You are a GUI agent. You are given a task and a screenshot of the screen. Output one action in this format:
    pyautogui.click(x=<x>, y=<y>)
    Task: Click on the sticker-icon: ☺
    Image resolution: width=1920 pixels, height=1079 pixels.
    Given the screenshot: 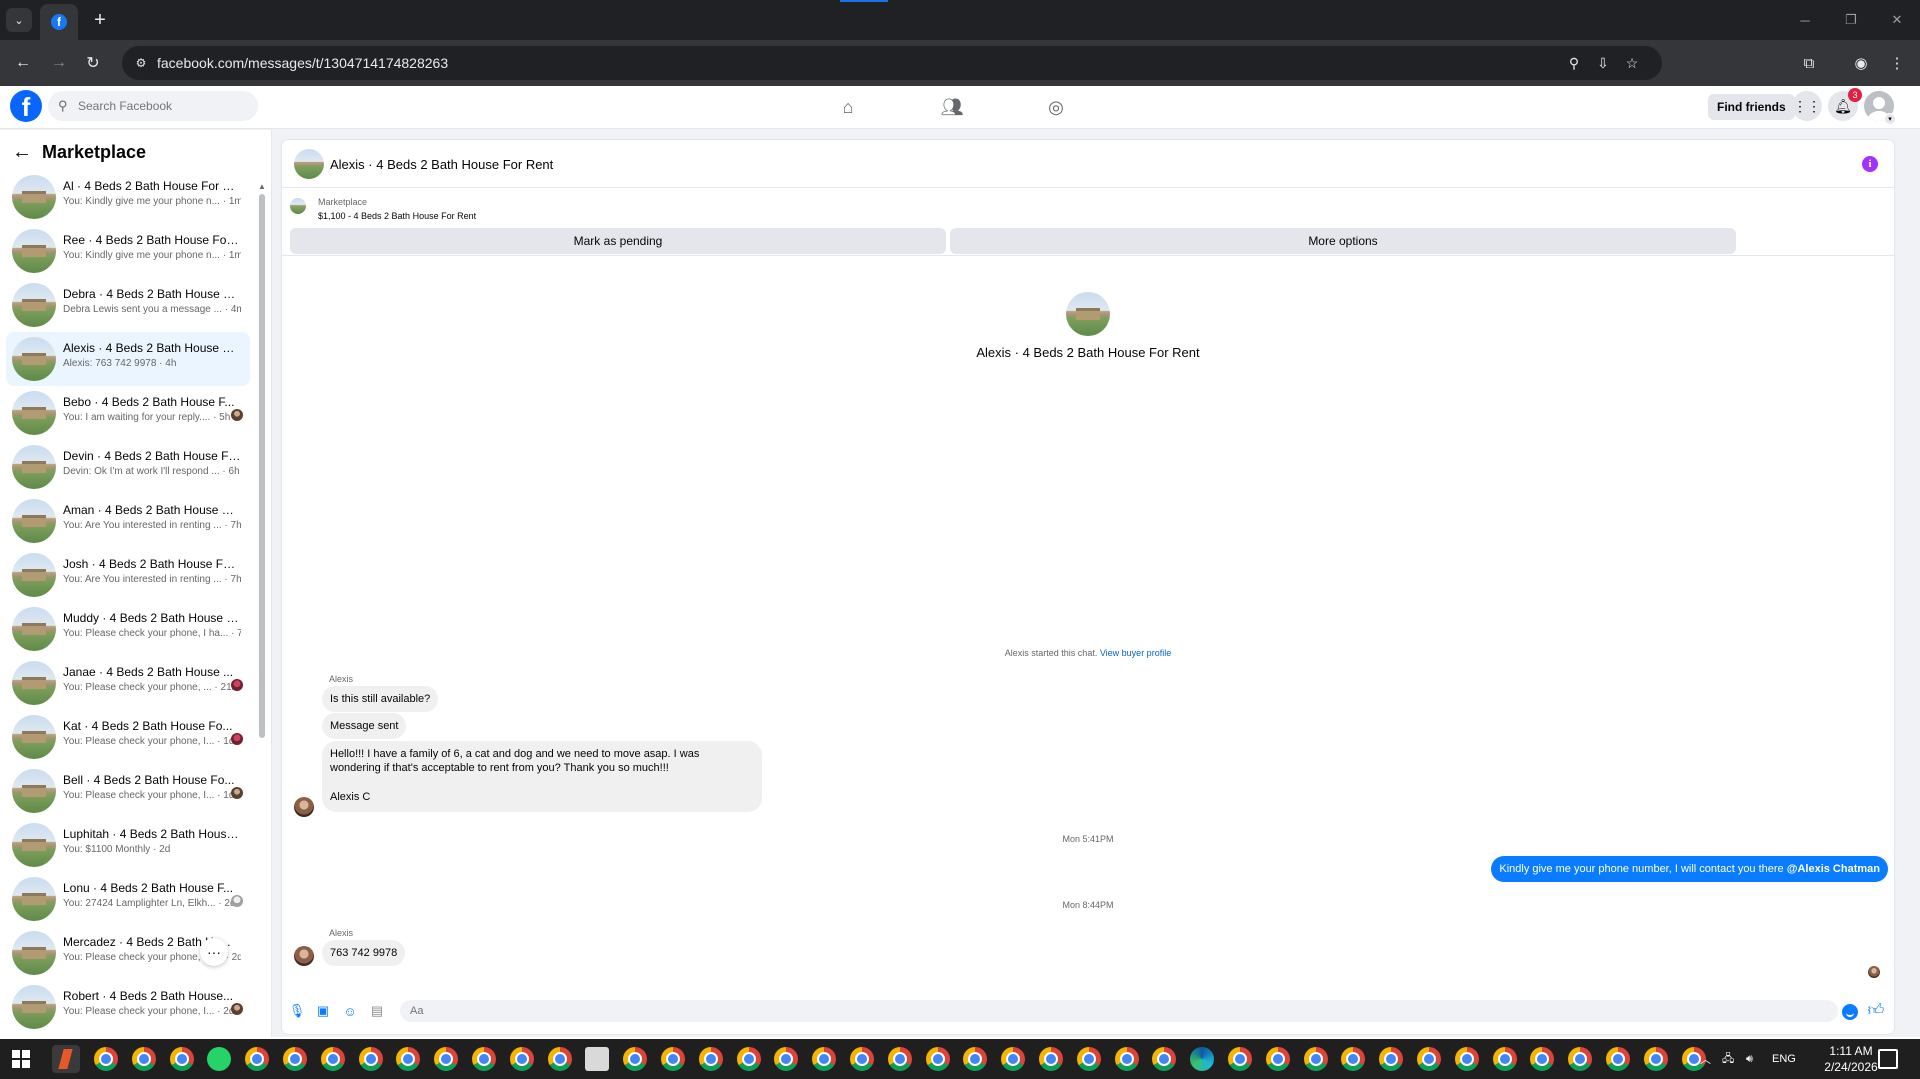 What is the action you would take?
    pyautogui.click(x=350, y=1011)
    